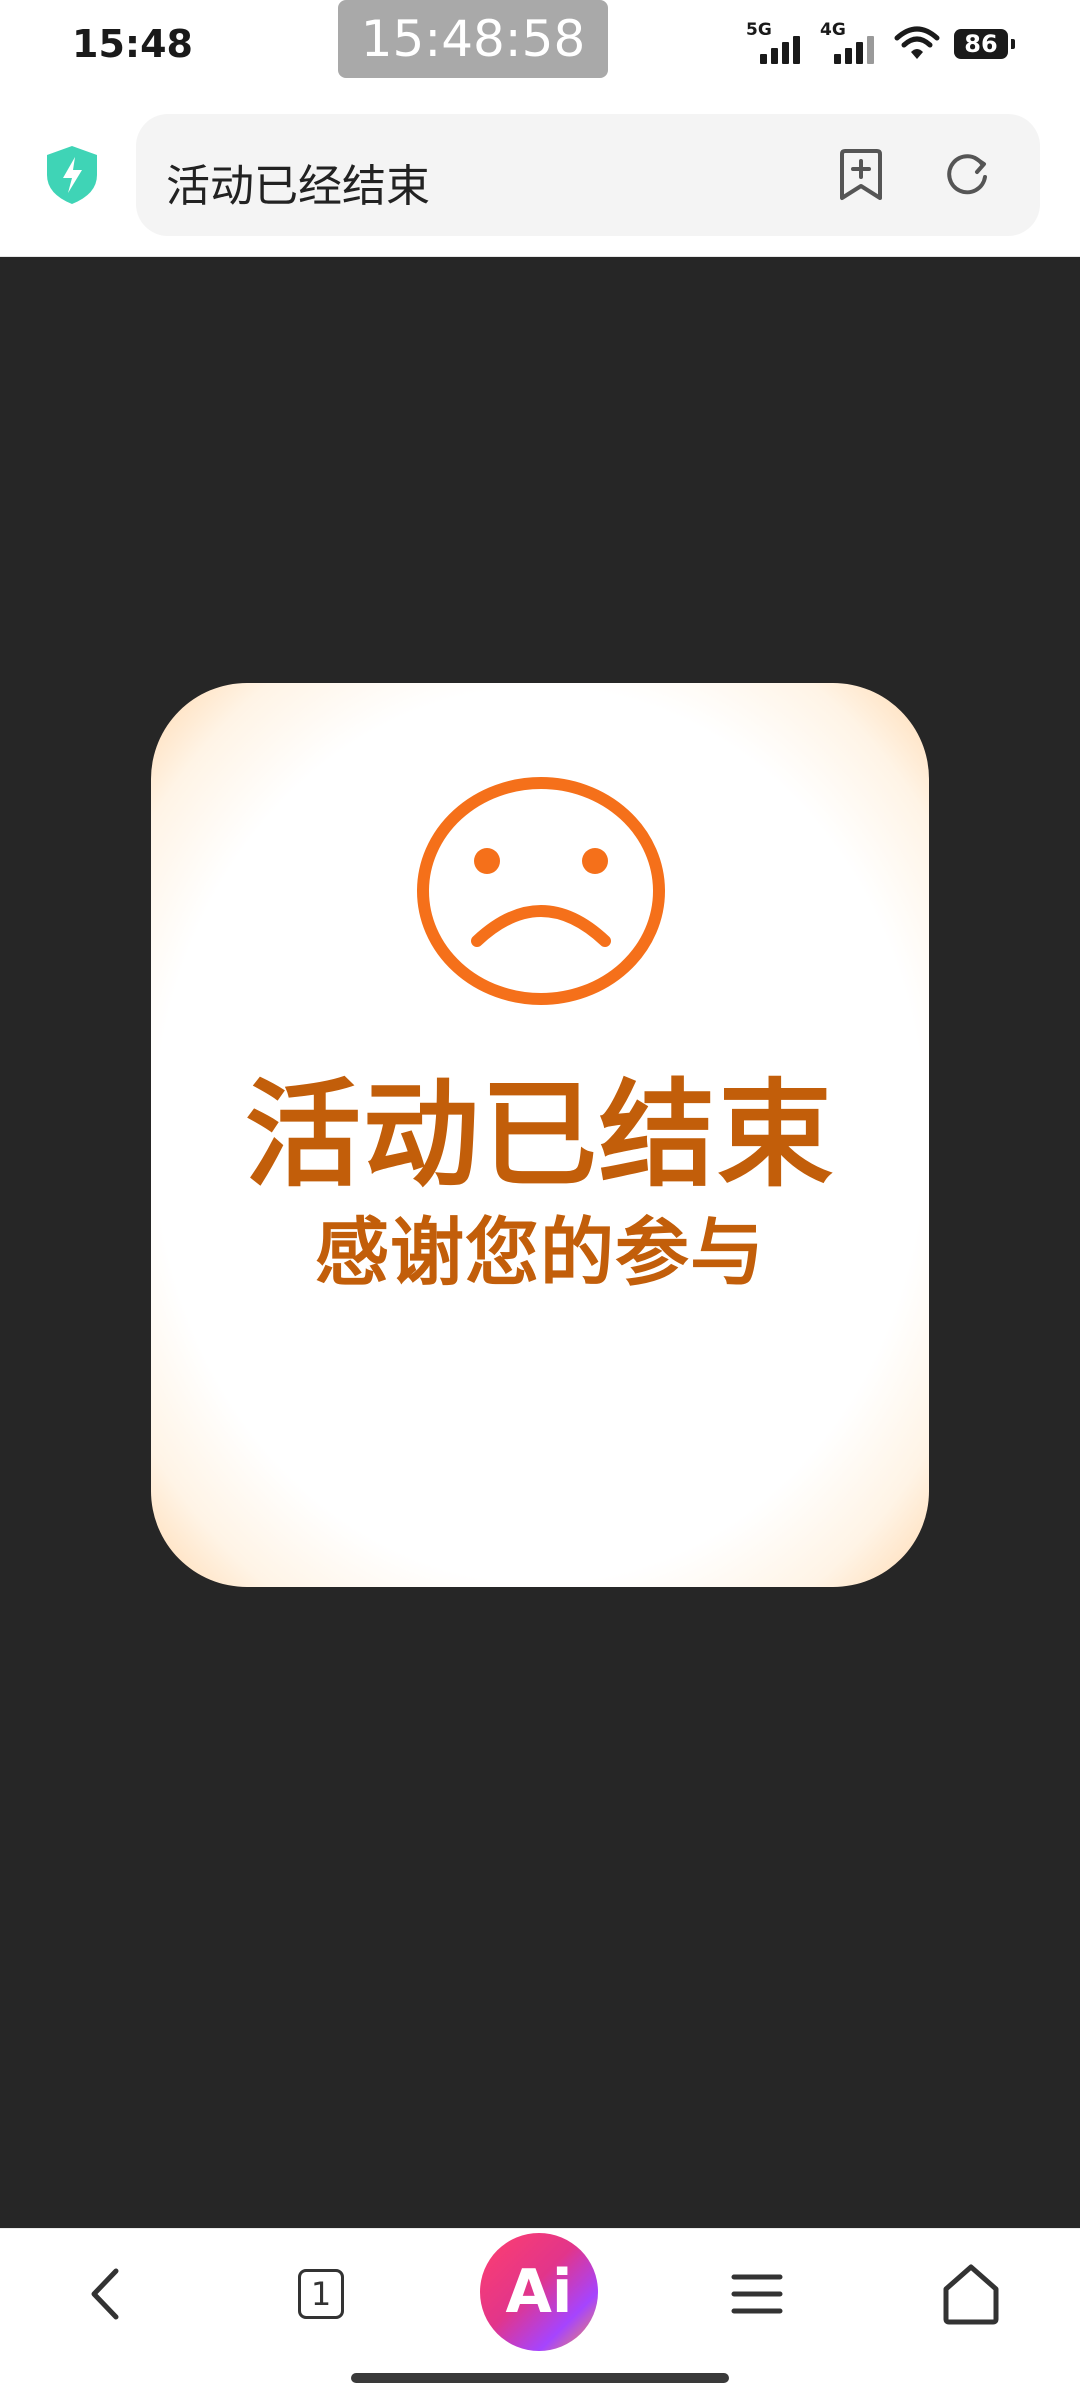 This screenshot has width=1080, height=2400. I want to click on signal-5g-icon: 5G, so click(776, 43).